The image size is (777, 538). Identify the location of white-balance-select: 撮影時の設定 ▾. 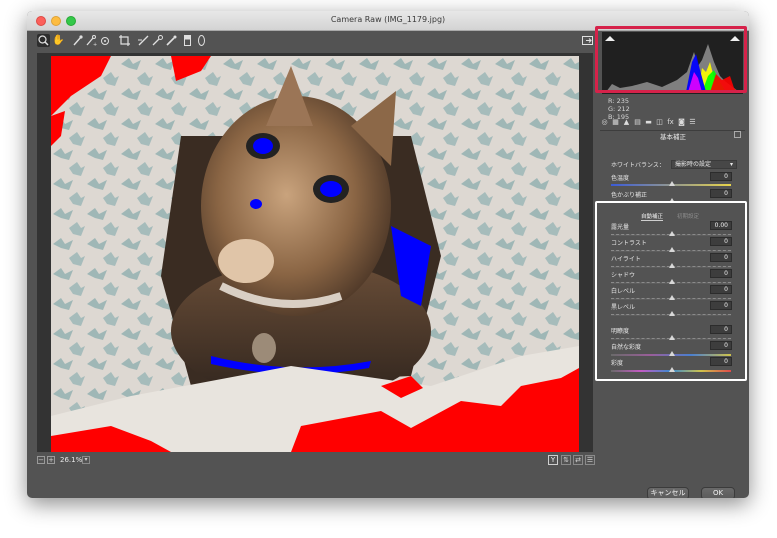
(704, 164).